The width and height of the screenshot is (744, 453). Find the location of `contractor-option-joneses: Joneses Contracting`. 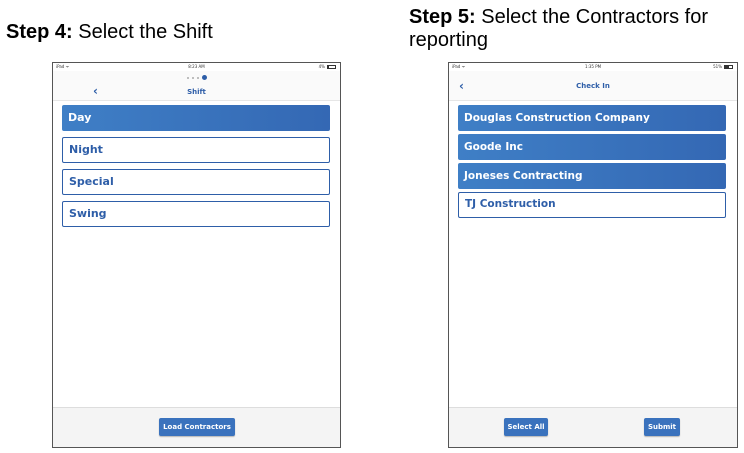

contractor-option-joneses: Joneses Contracting is located at coordinates (592, 176).